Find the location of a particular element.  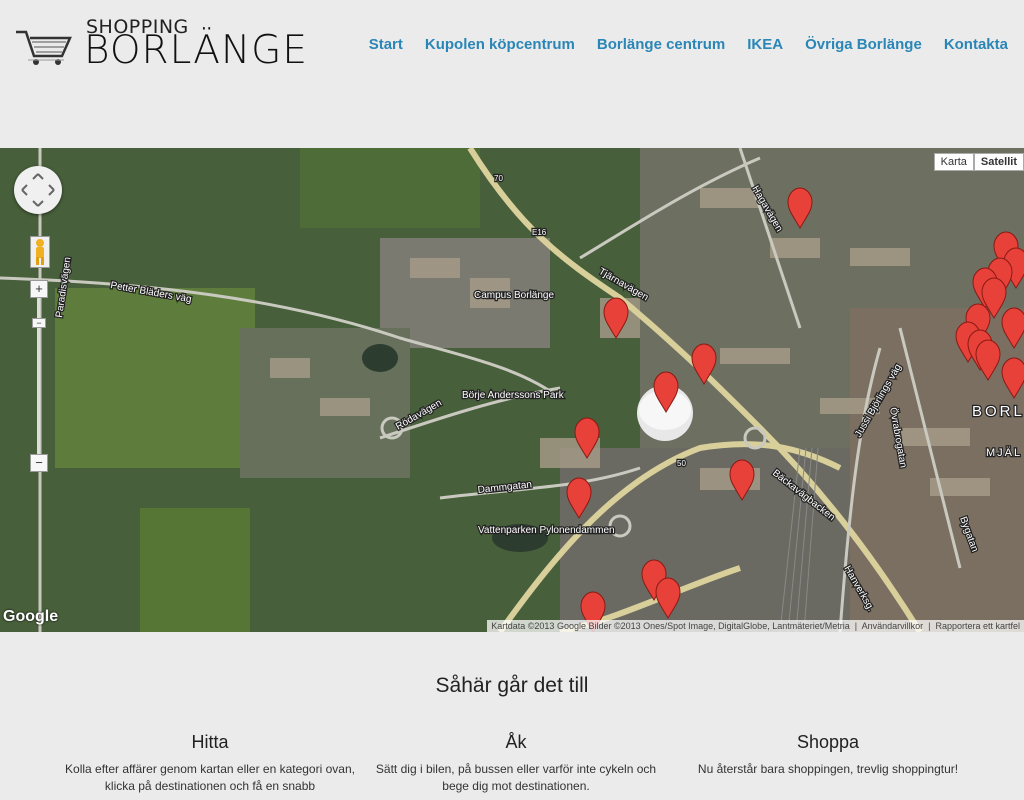

nav-kontakta: Kontakta is located at coordinates (976, 44).